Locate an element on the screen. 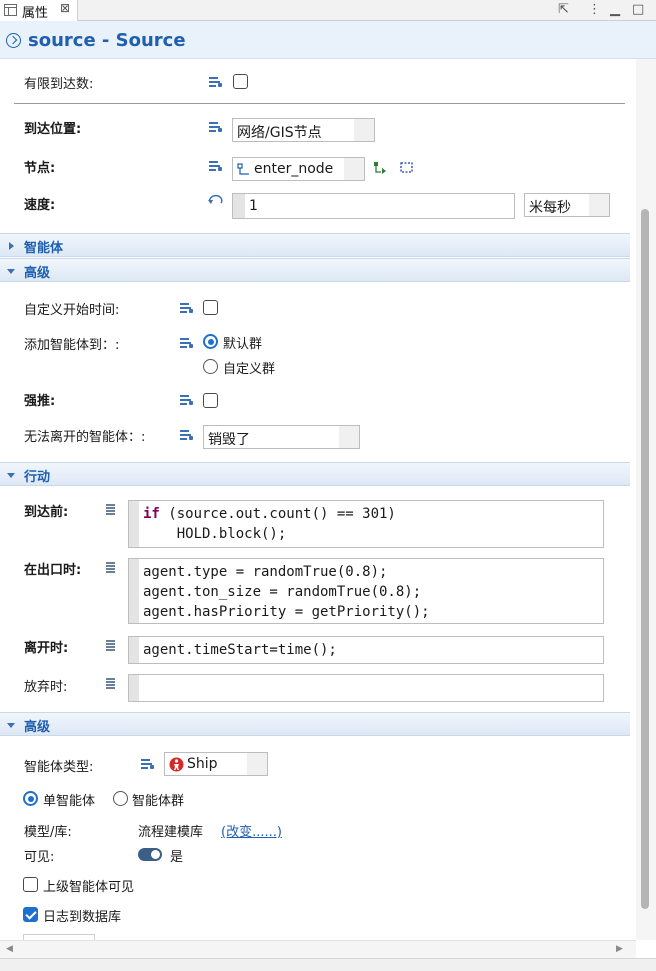 The width and height of the screenshot is (656, 971). model-value: 流程建模库 is located at coordinates (171, 832).